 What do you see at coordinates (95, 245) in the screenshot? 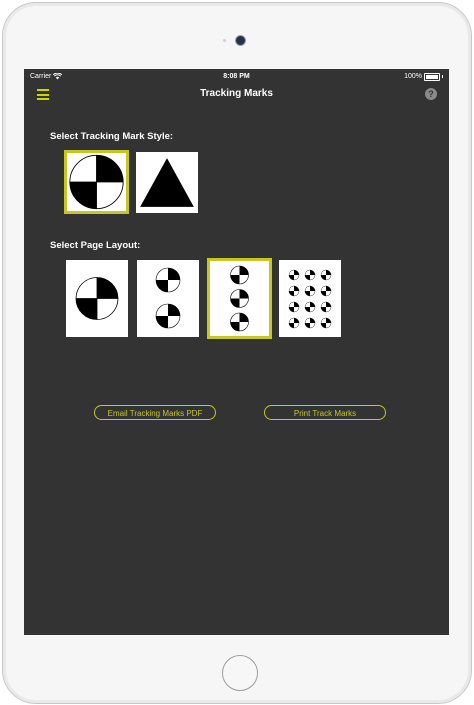
I see `page-layout-label: Select Page Layout:` at bounding box center [95, 245].